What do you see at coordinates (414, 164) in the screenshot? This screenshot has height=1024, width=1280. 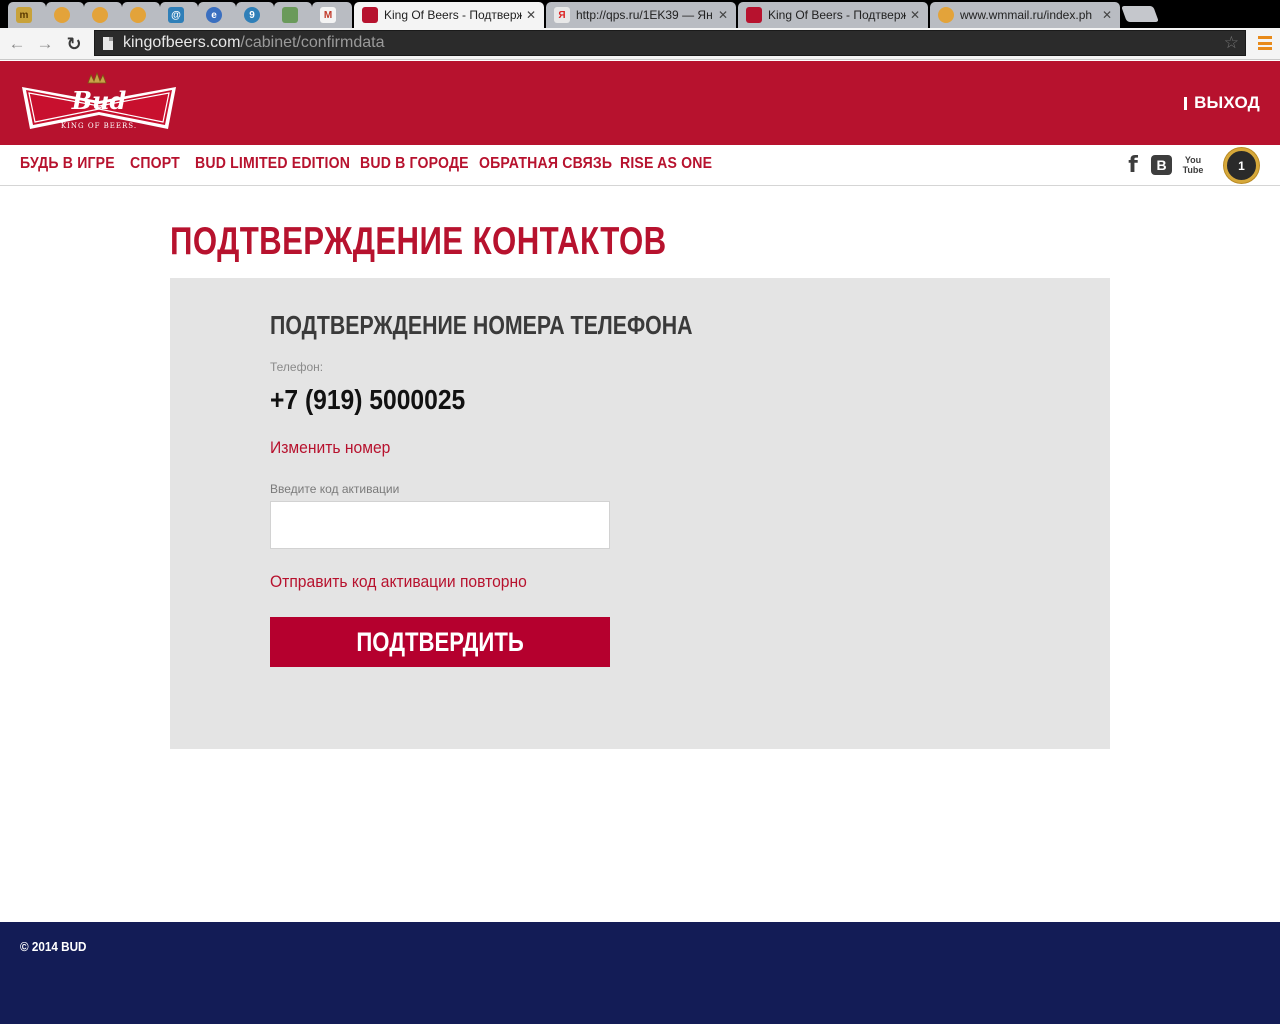 I see `nav-item-city: BUD В ГОРОДЕ` at bounding box center [414, 164].